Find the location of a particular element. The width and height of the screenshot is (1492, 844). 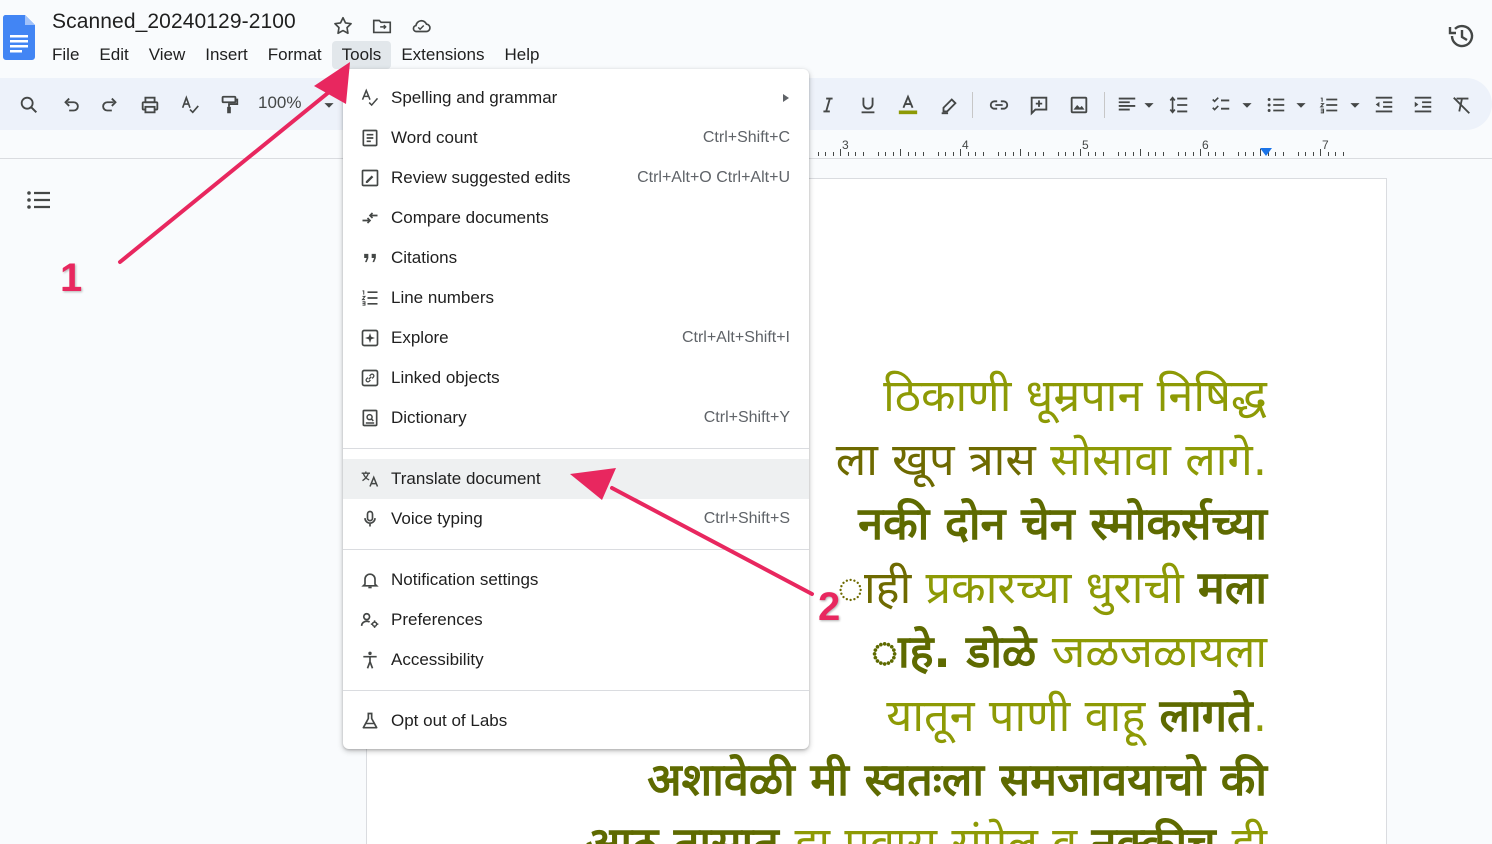

document-outline-icon is located at coordinates (39, 200).